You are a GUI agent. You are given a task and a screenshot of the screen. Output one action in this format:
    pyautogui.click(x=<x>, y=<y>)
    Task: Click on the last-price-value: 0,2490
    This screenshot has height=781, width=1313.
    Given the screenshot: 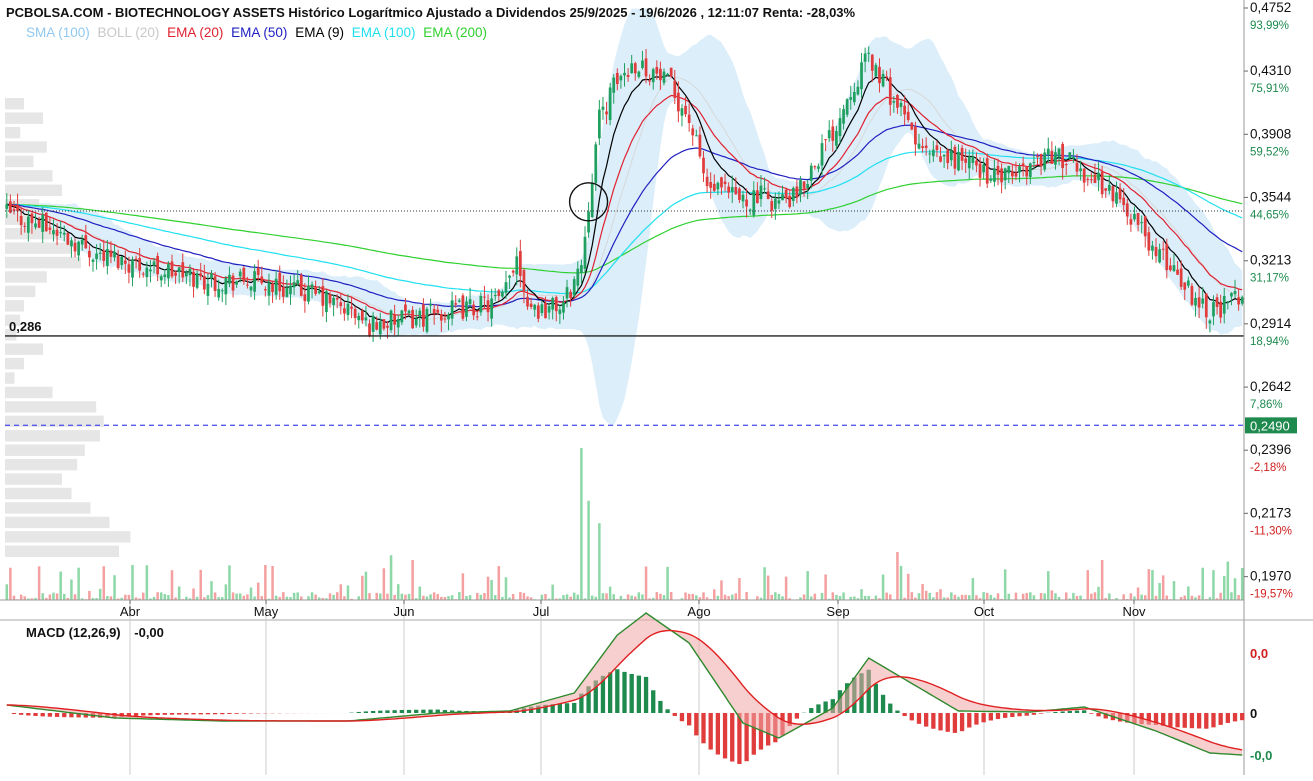 What is the action you would take?
    pyautogui.click(x=1270, y=425)
    